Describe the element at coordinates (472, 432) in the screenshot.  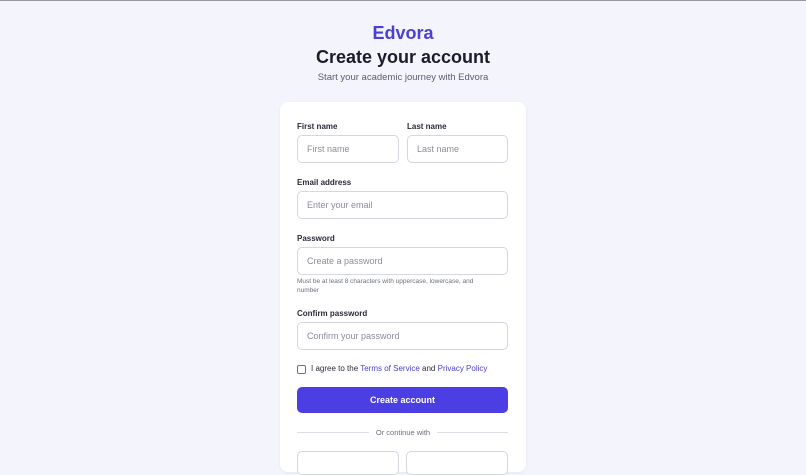
I see `divider-line-right` at that location.